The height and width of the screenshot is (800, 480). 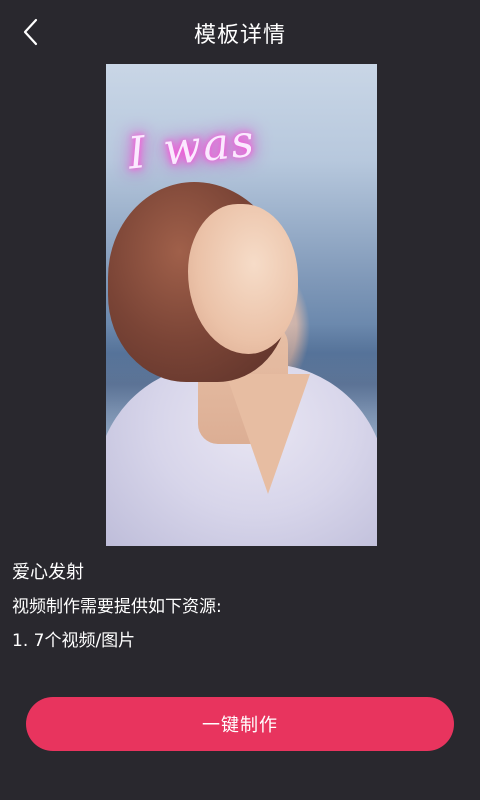 I want to click on make-button-label: 一键制作, so click(x=240, y=725).